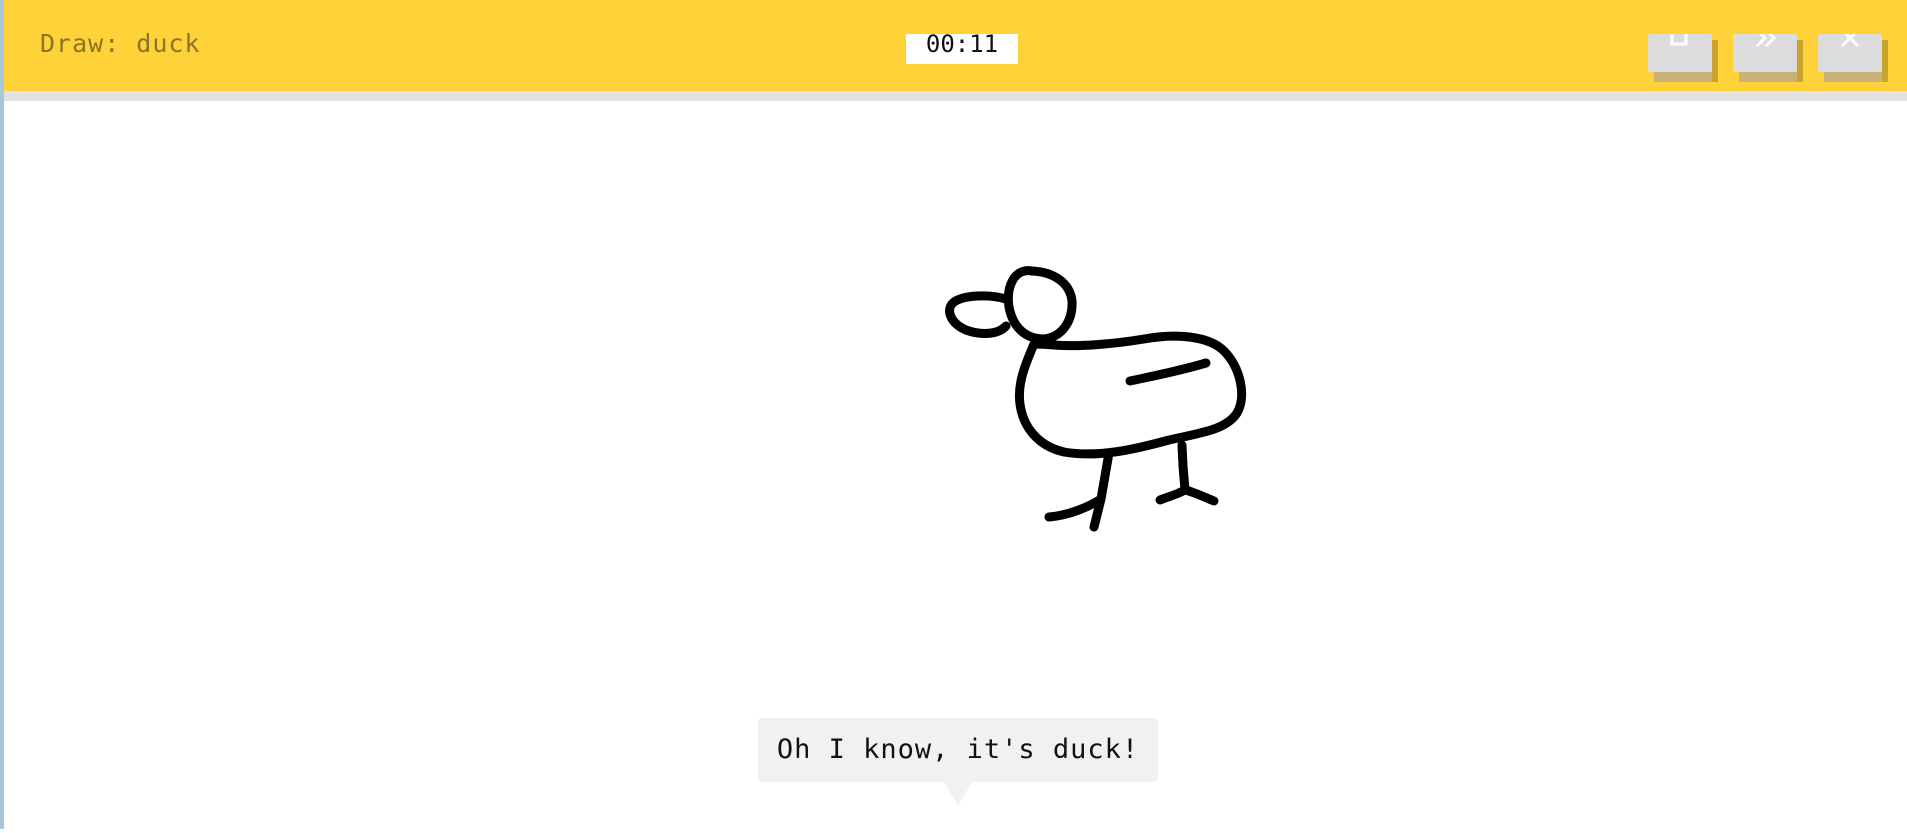 This screenshot has height=833, width=1907. I want to click on close-button, so click(1853, 58).